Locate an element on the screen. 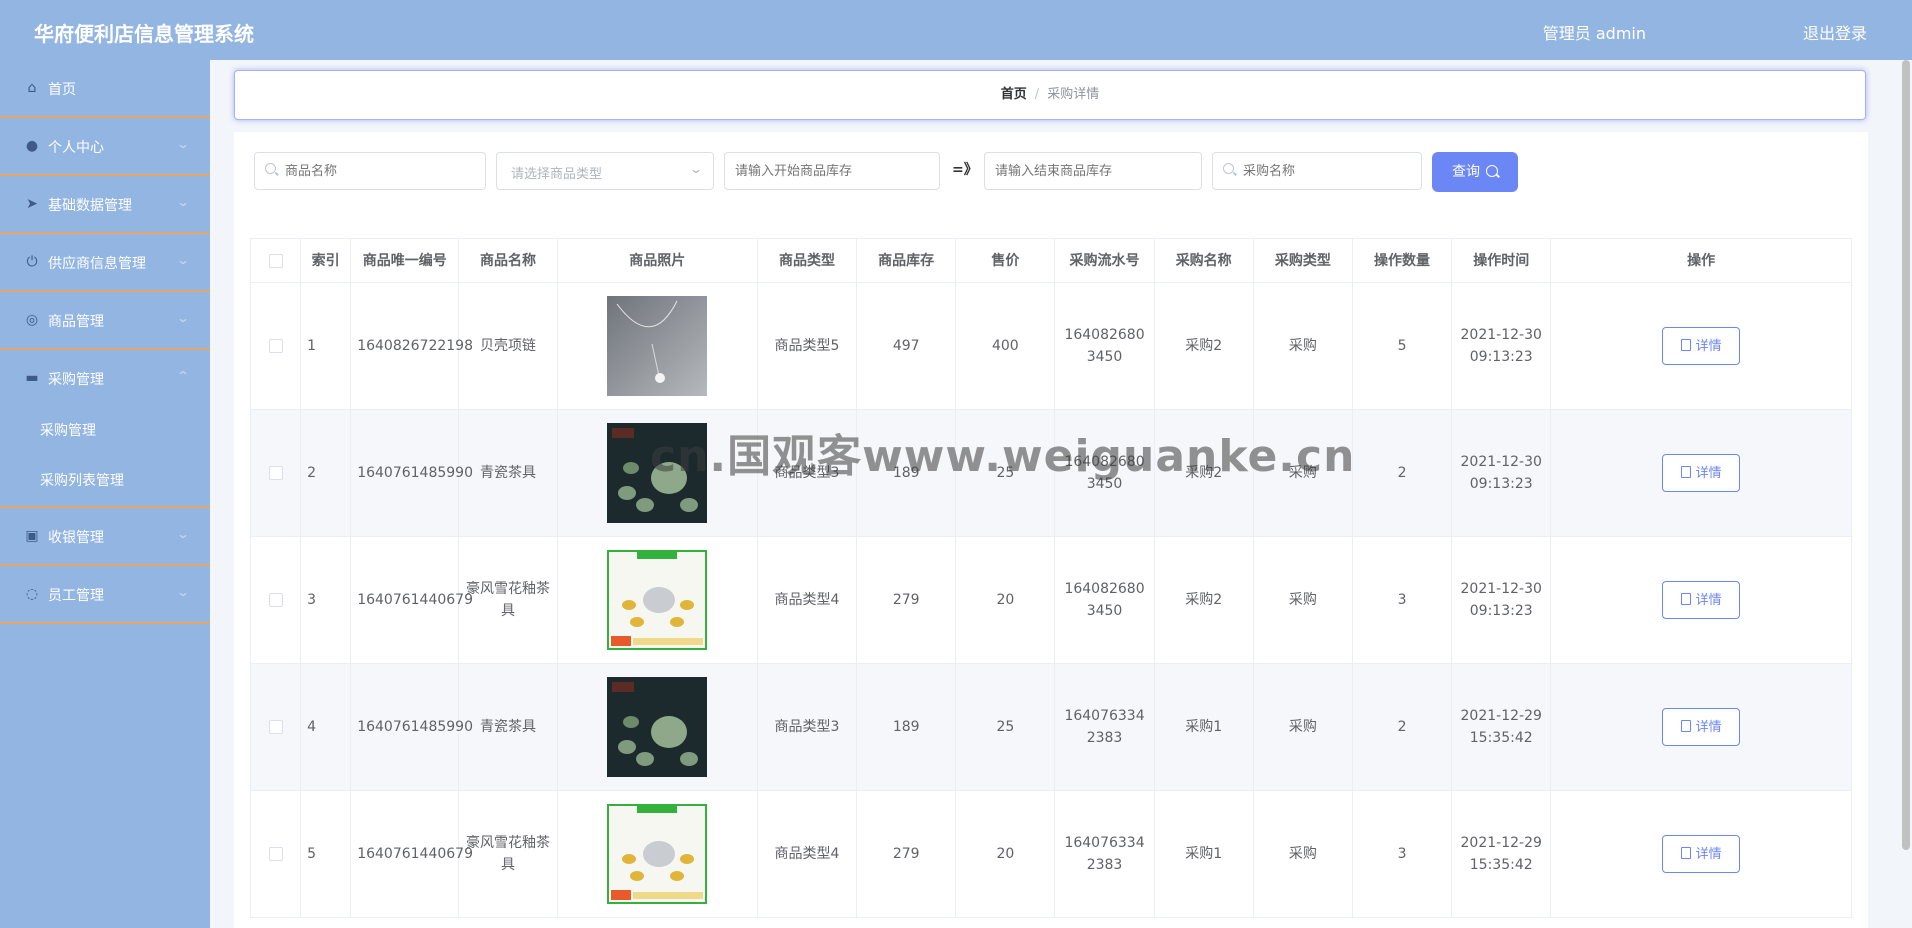  stock-start-input is located at coordinates (832, 171).